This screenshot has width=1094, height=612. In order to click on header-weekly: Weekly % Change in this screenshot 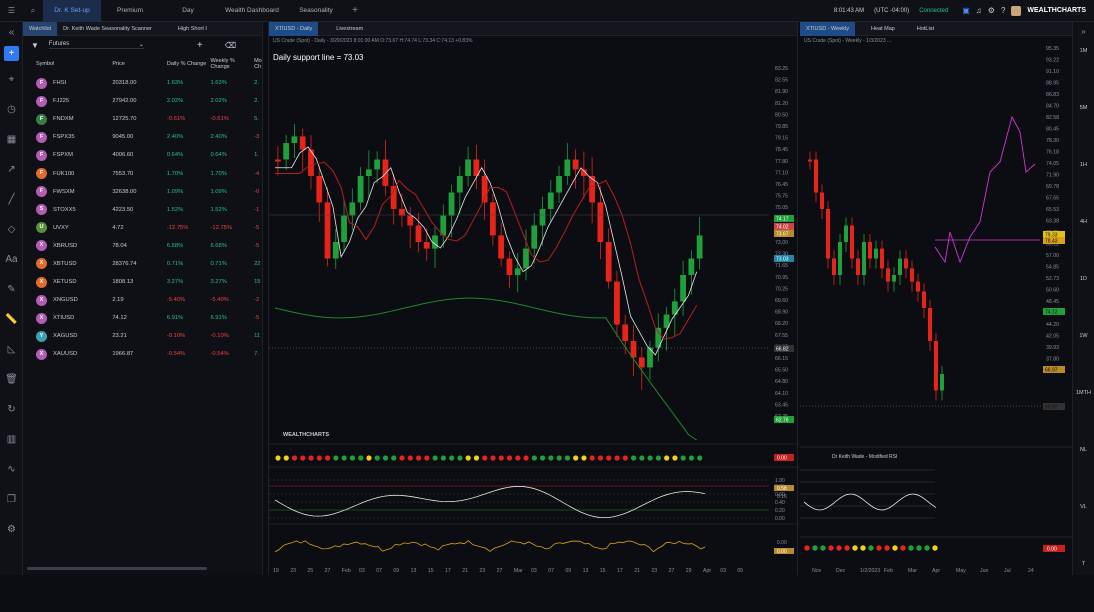, I will do `click(232, 64)`.